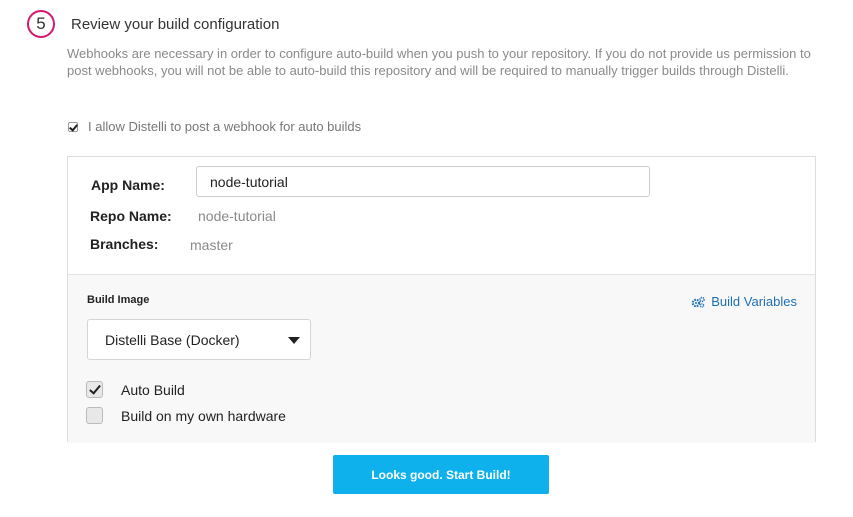 The height and width of the screenshot is (517, 853). I want to click on repo-name-value: node-tutorial, so click(237, 216).